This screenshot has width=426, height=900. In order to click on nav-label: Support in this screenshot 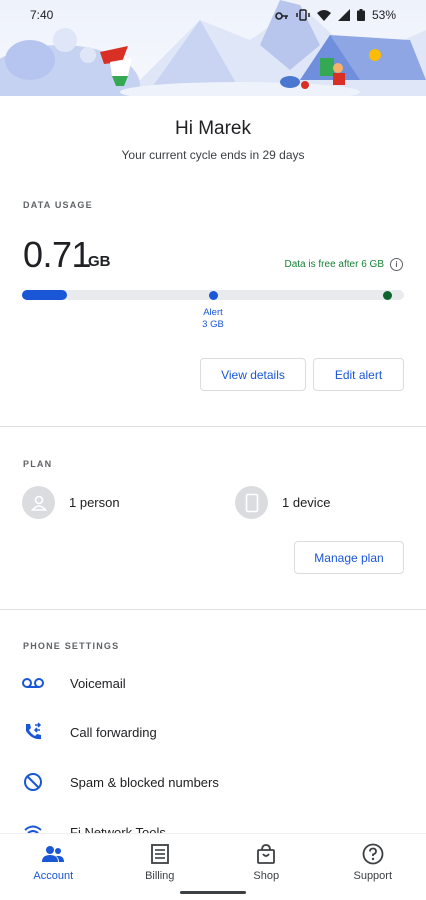, I will do `click(373, 876)`.